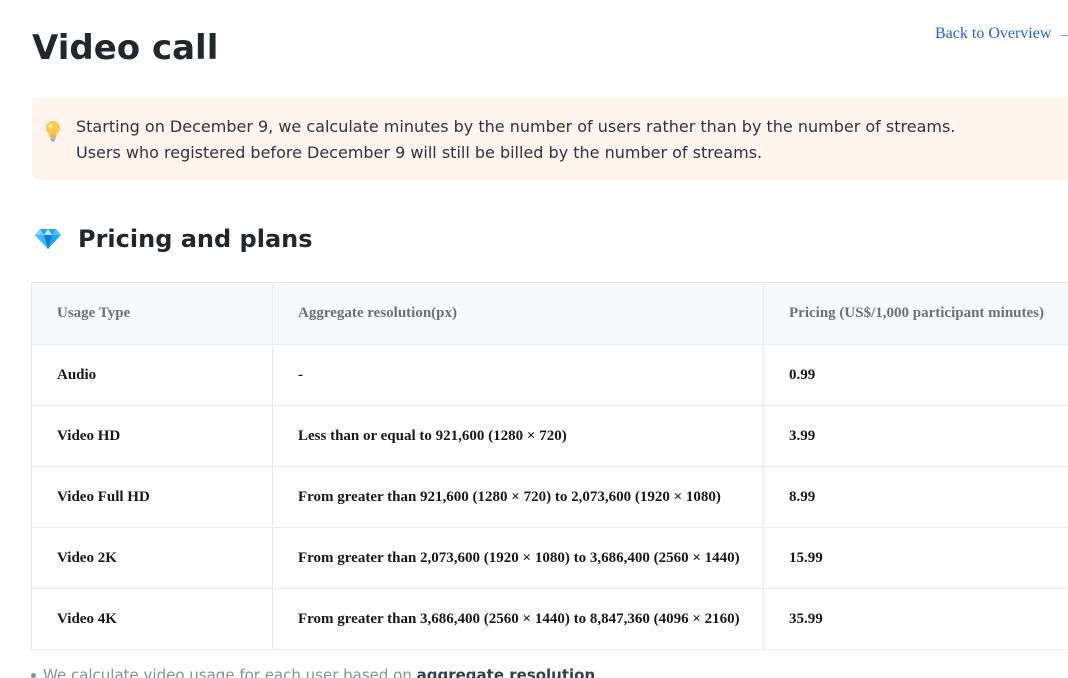 This screenshot has height=678, width=1068. What do you see at coordinates (506, 672) in the screenshot?
I see `footnote-bold-term: aggregate resolution` at bounding box center [506, 672].